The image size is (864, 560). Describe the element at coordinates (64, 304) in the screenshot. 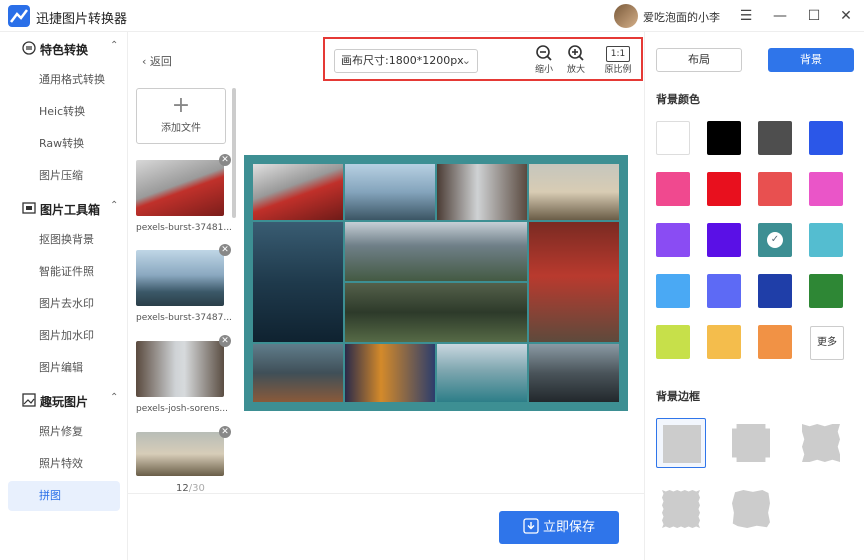

I see `sidebar-item-remove-watermark: 图片去水印` at that location.